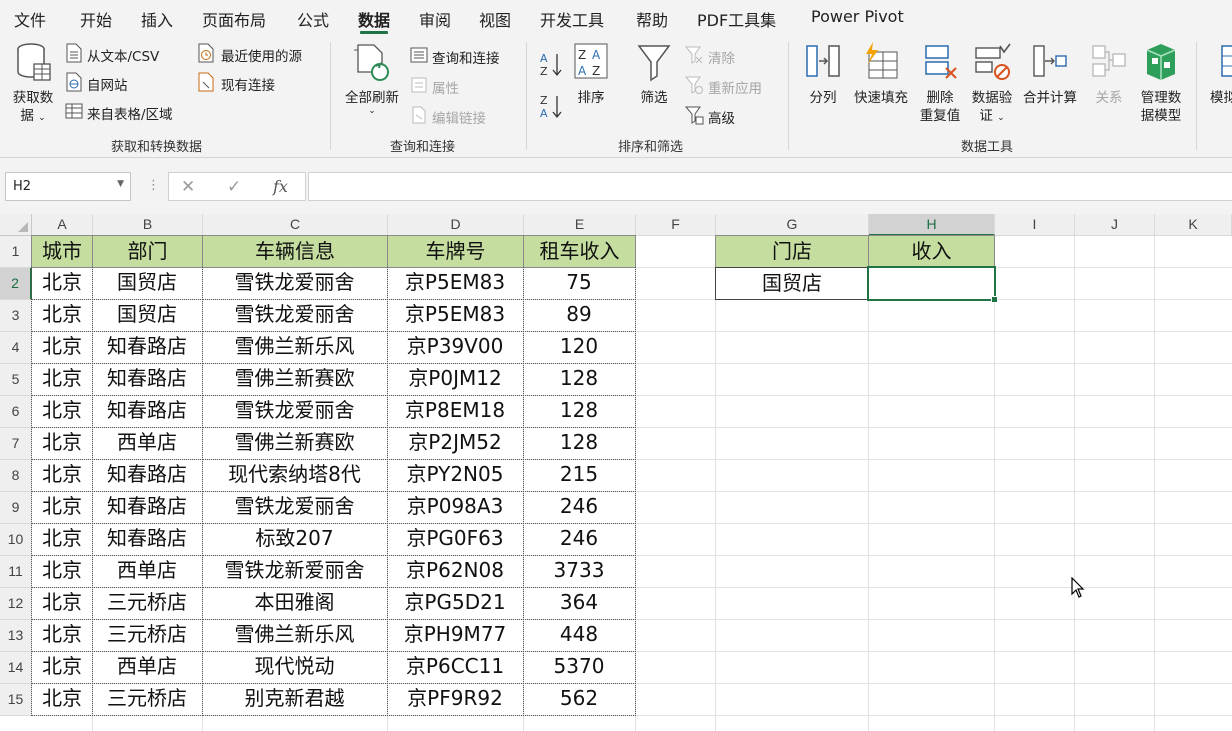 This screenshot has width=1232, height=731. I want to click on insert-function-icon: fx, so click(280, 186).